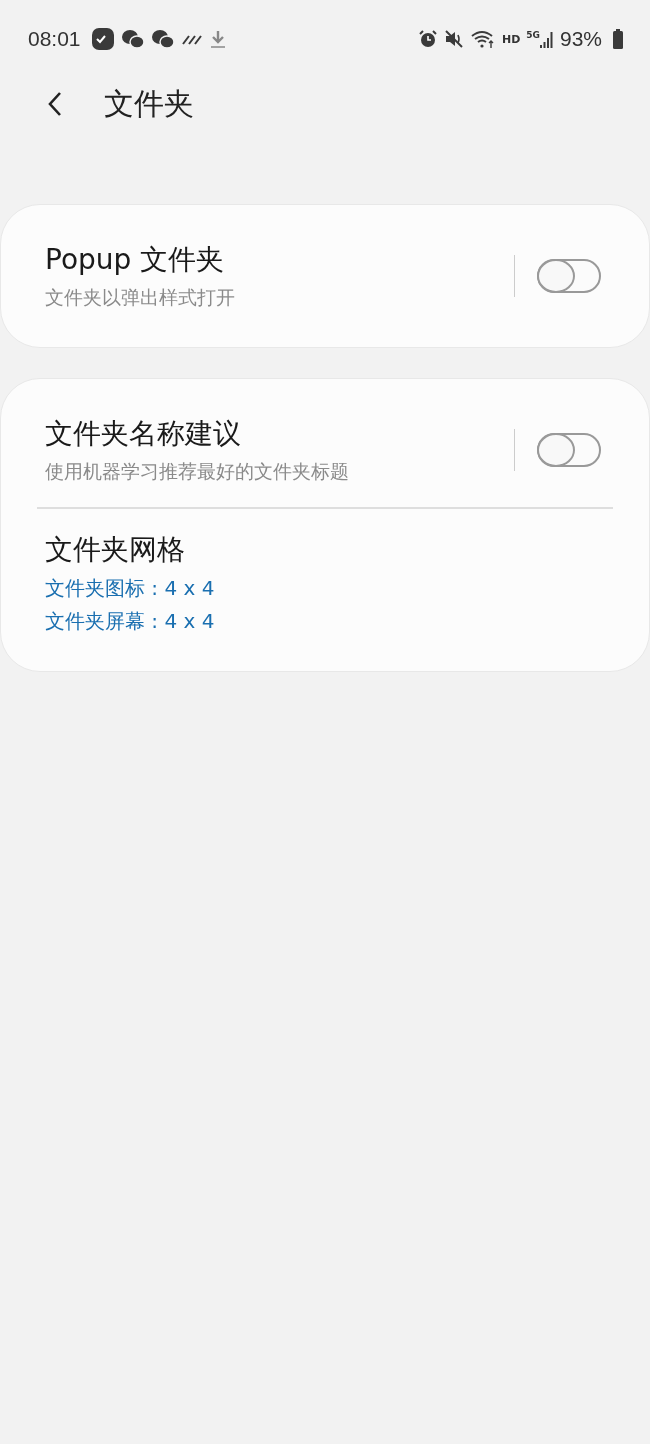  I want to click on hd-label: HD, so click(511, 39).